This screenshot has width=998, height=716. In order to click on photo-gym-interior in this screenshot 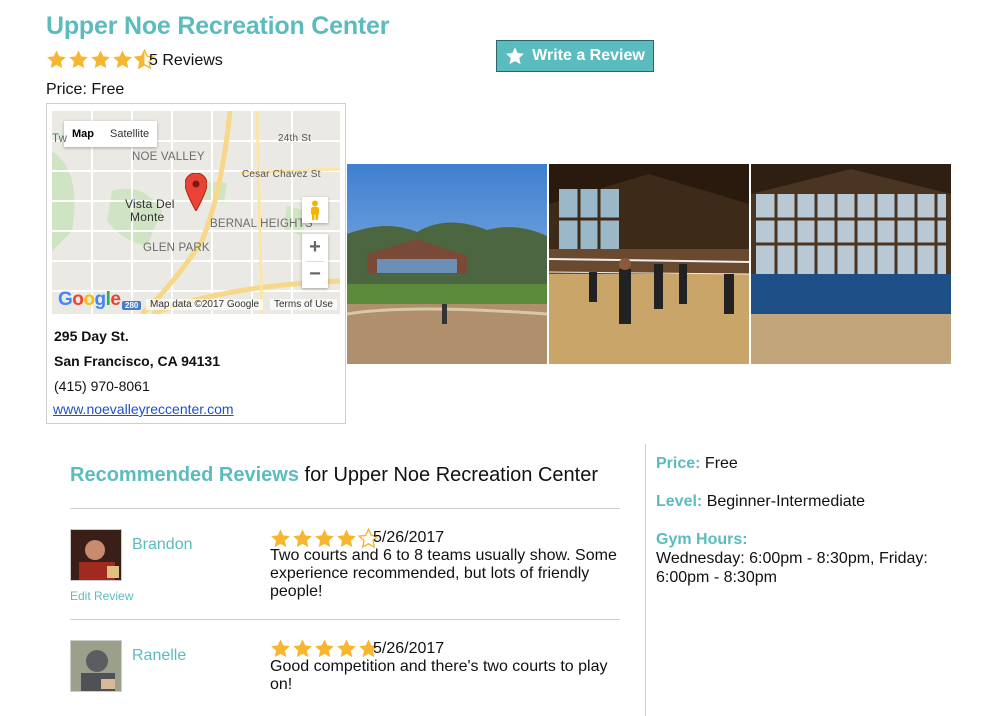, I will do `click(851, 264)`.